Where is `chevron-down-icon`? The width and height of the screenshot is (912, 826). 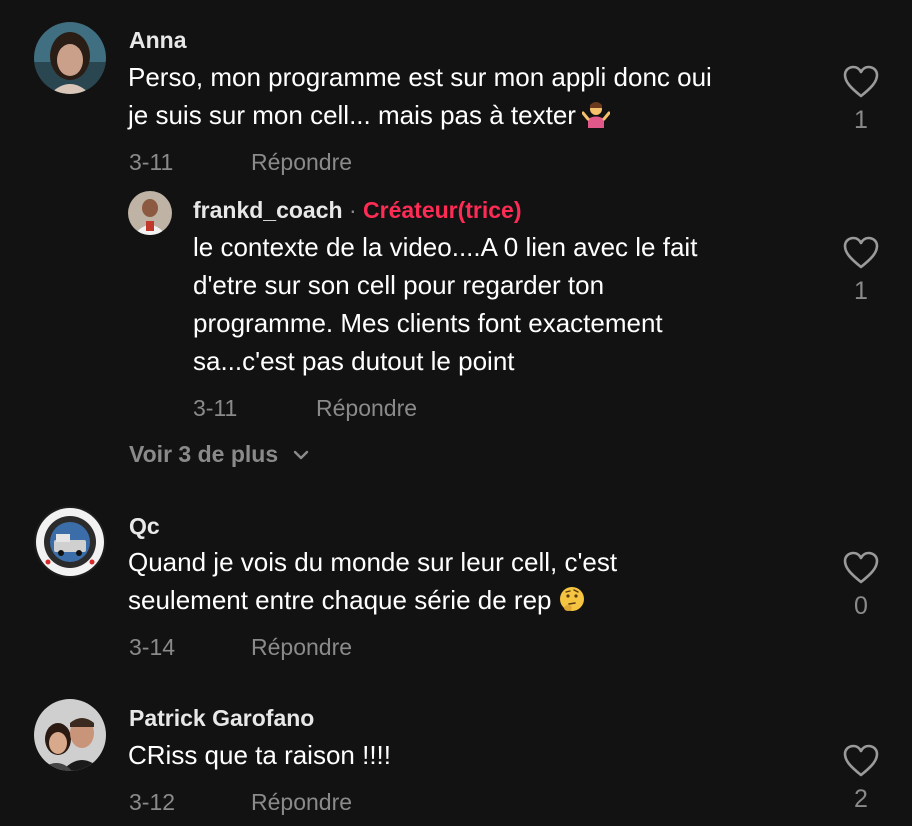 chevron-down-icon is located at coordinates (300, 455).